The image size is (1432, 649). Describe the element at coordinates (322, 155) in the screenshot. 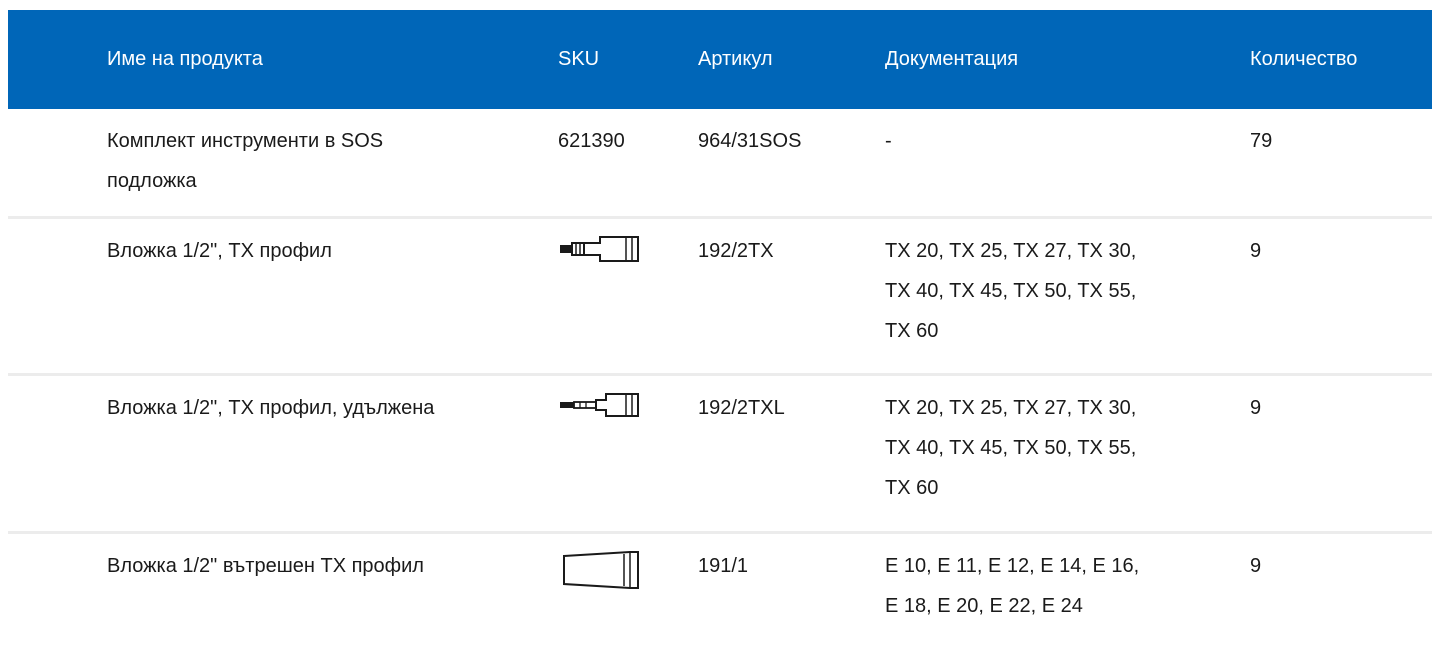

I see `product-name: Комплект инструменти в SOS подложка` at that location.